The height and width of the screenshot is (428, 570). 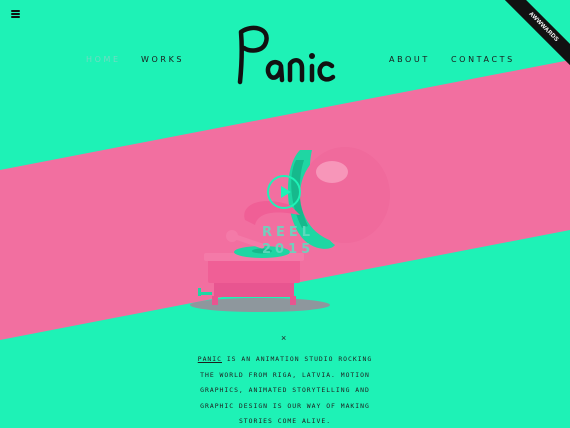 I want to click on nav-contacts: CONTACTS, so click(x=483, y=59).